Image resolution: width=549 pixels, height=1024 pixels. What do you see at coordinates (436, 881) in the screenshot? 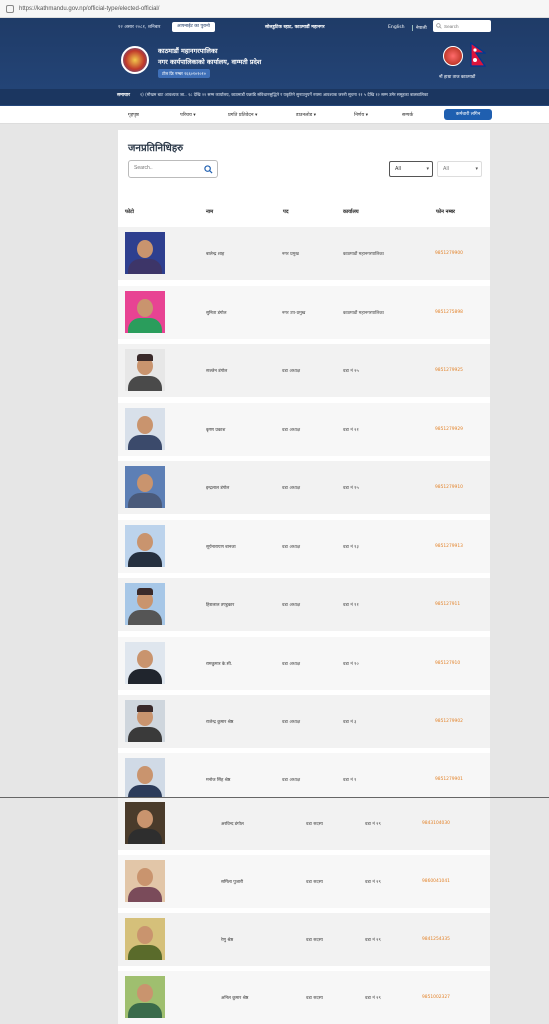
I see `official-phone: 9860041041` at bounding box center [436, 881].